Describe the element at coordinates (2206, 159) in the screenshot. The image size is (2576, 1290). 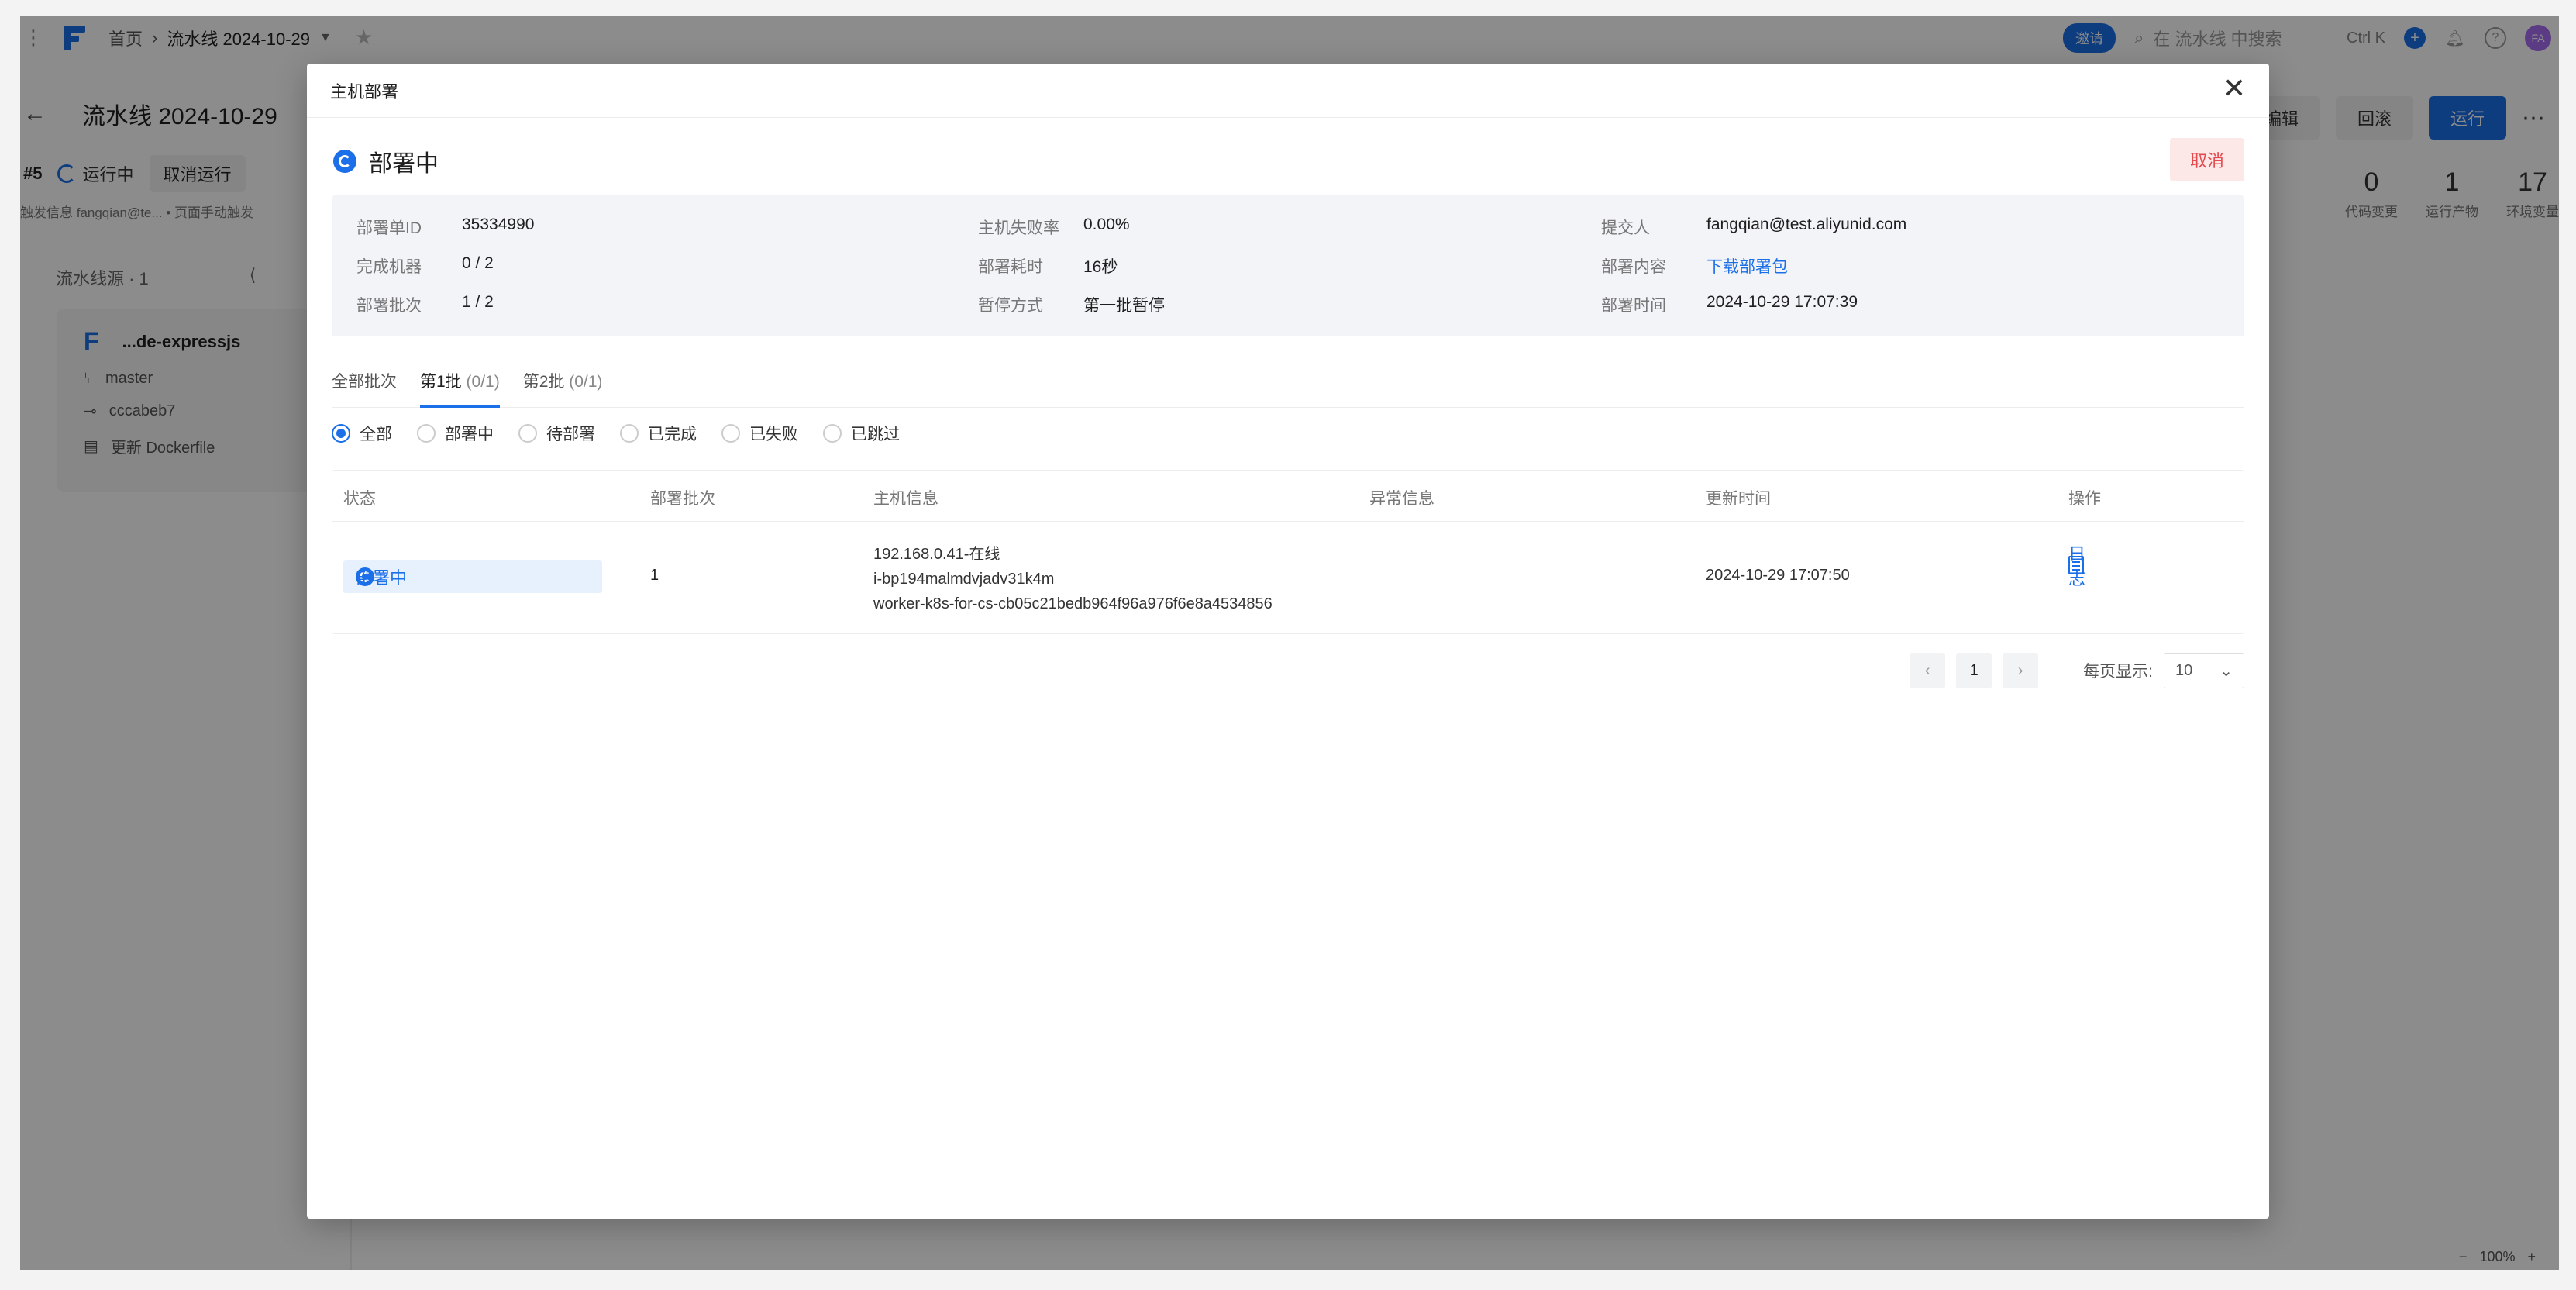
I see `cancel-deploy-button: 取消` at that location.